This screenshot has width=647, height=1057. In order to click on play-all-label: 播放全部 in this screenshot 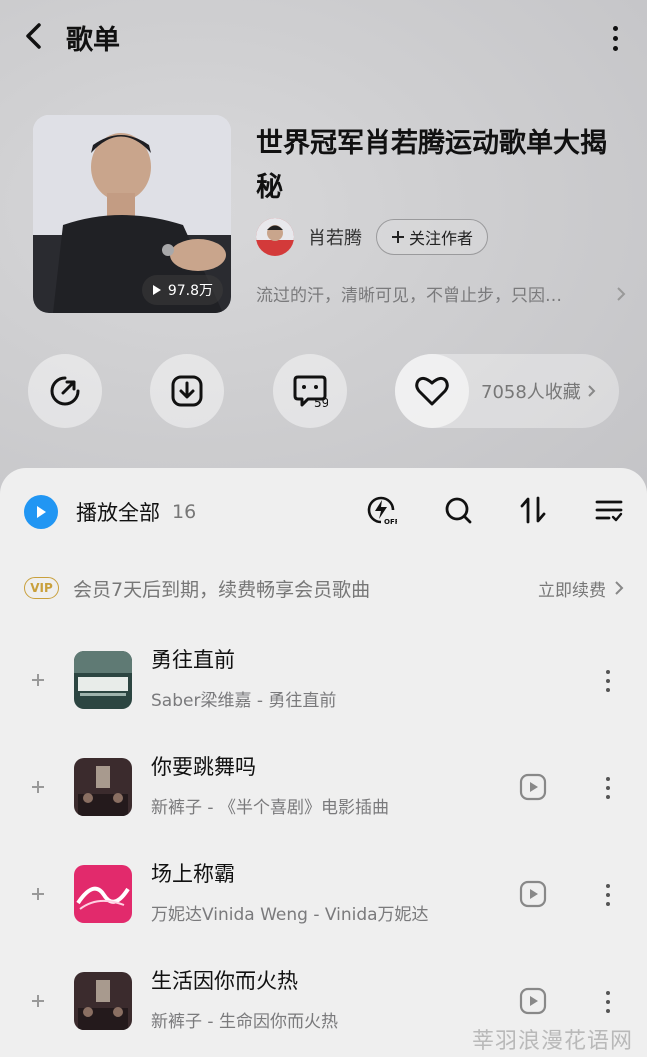, I will do `click(118, 513)`.